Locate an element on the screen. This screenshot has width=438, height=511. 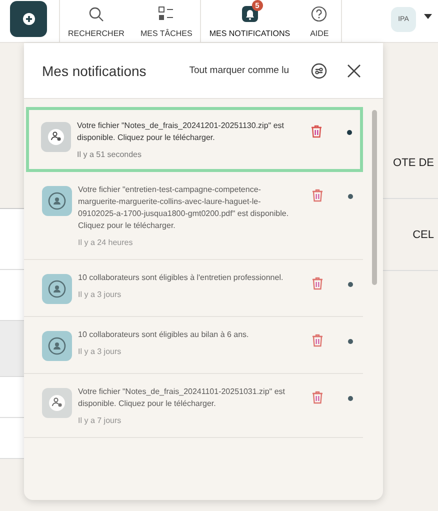
notification-text: Votre fichier "Notes_de_frais_20241101-20251031.zip" est disponible. Cliquez pour le télécharger. is located at coordinates (182, 398).